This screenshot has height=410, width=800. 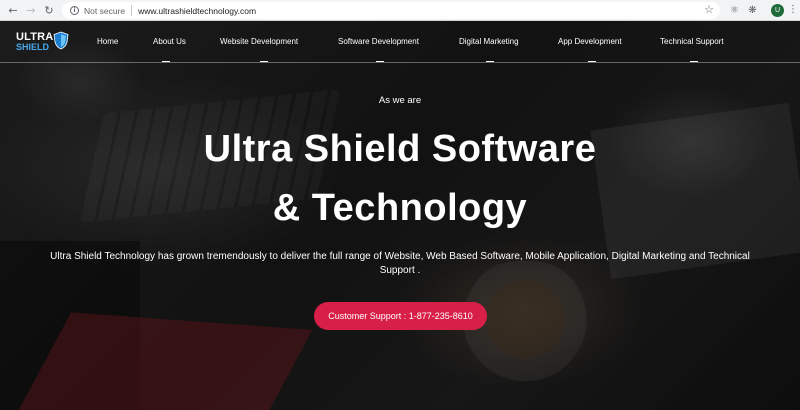 What do you see at coordinates (197, 11) in the screenshot?
I see `url-text: www.ultrashieldtechnology.com` at bounding box center [197, 11].